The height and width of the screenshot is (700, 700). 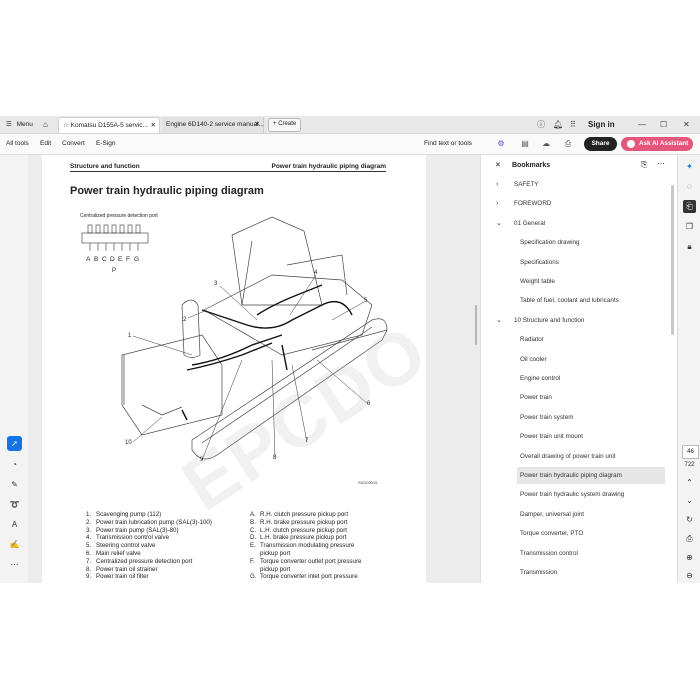 What do you see at coordinates (525, 144) in the screenshot?
I see `save-icon: ▤` at bounding box center [525, 144].